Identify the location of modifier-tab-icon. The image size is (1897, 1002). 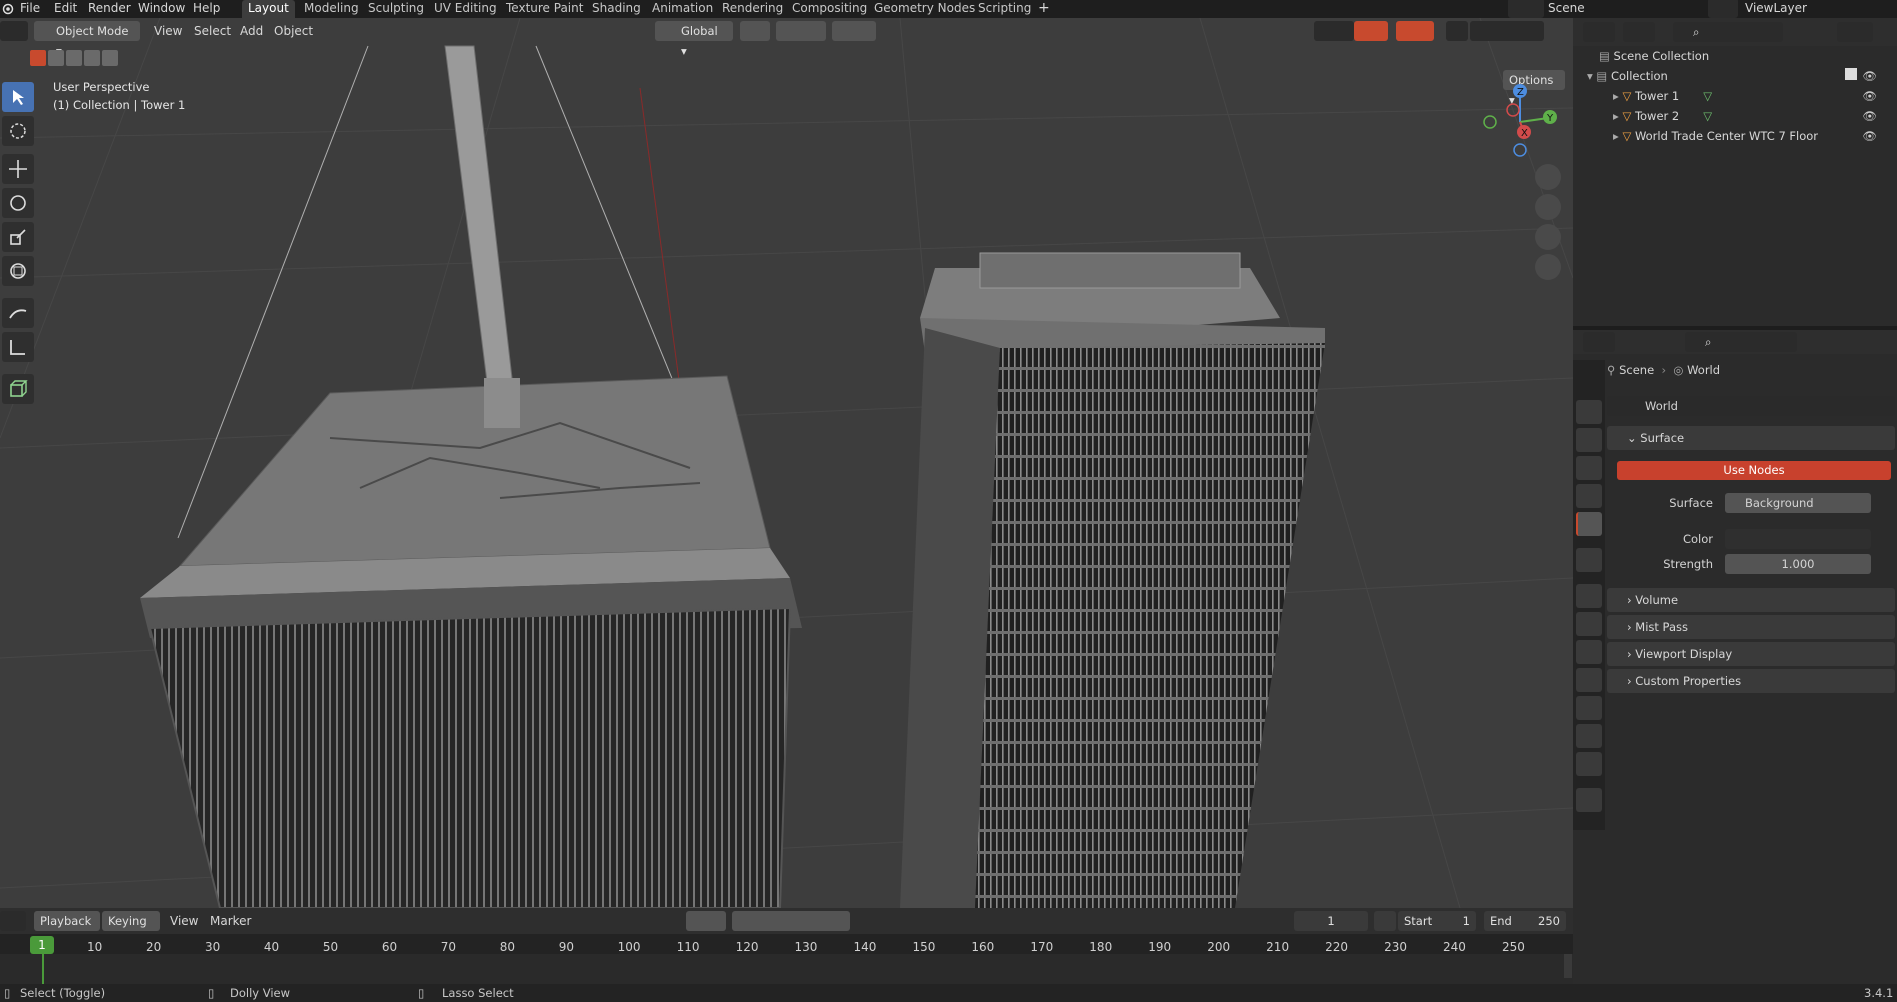
(1589, 624).